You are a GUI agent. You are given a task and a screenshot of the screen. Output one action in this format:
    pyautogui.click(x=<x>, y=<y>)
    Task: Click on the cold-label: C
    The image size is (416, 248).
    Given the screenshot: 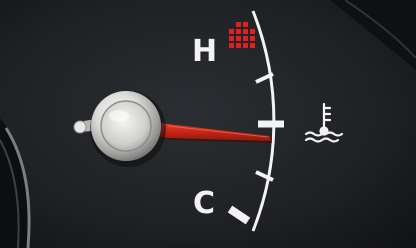 What is the action you would take?
    pyautogui.click(x=204, y=203)
    